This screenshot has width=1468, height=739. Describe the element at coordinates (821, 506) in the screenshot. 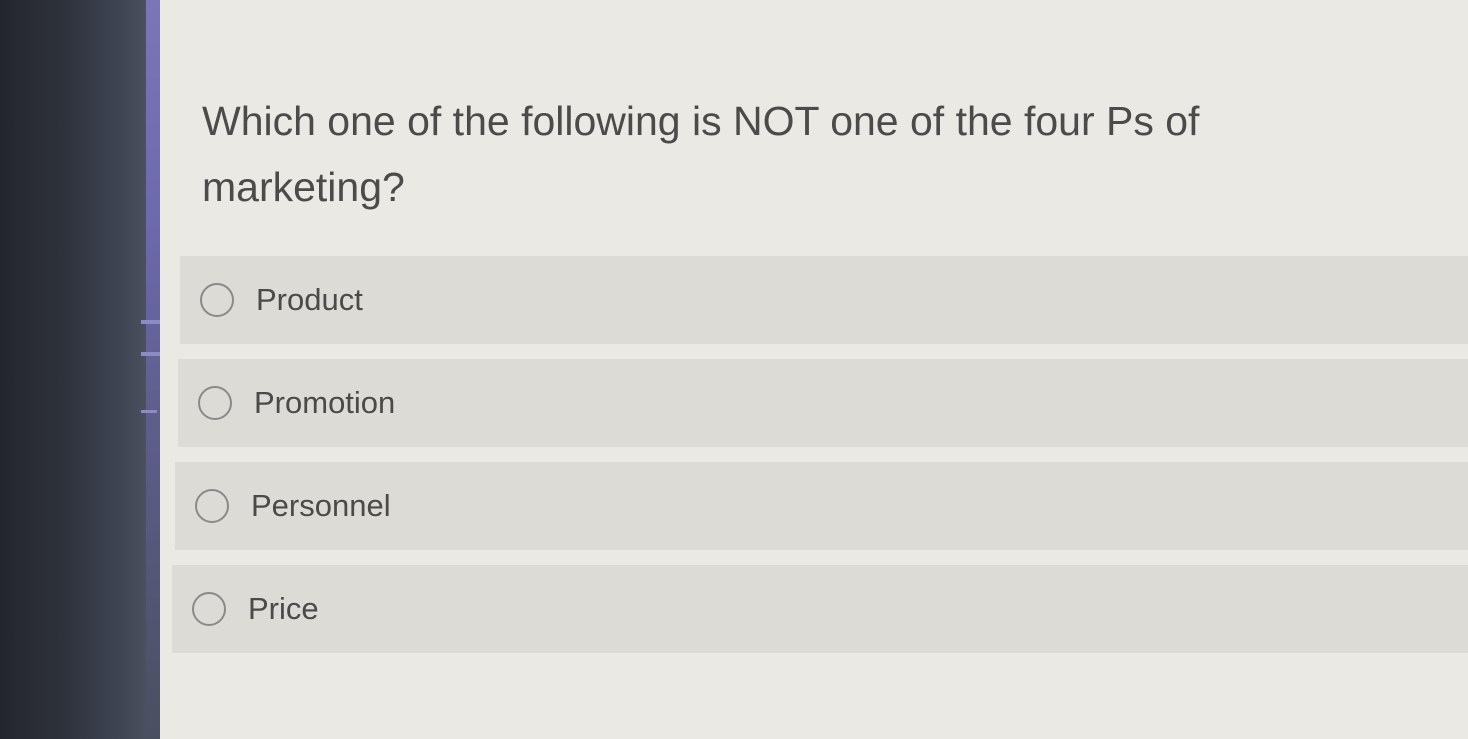

I see `answer-option-personnel: Personnel` at that location.